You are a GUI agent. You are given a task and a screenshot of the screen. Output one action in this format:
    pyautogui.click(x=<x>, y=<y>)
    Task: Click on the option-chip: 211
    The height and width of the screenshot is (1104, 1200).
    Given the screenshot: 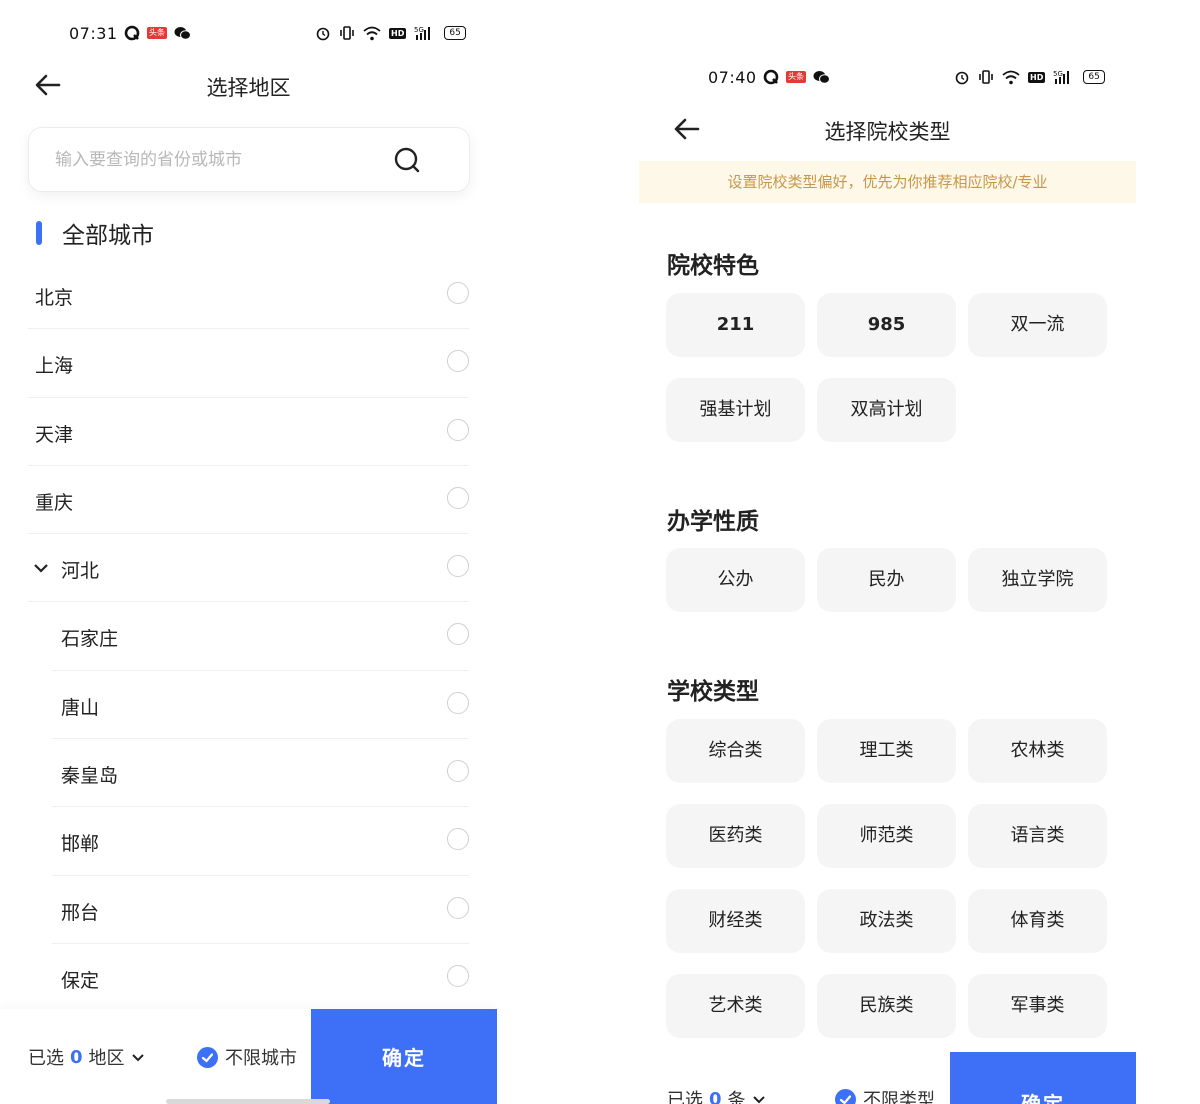 What is the action you would take?
    pyautogui.click(x=735, y=325)
    